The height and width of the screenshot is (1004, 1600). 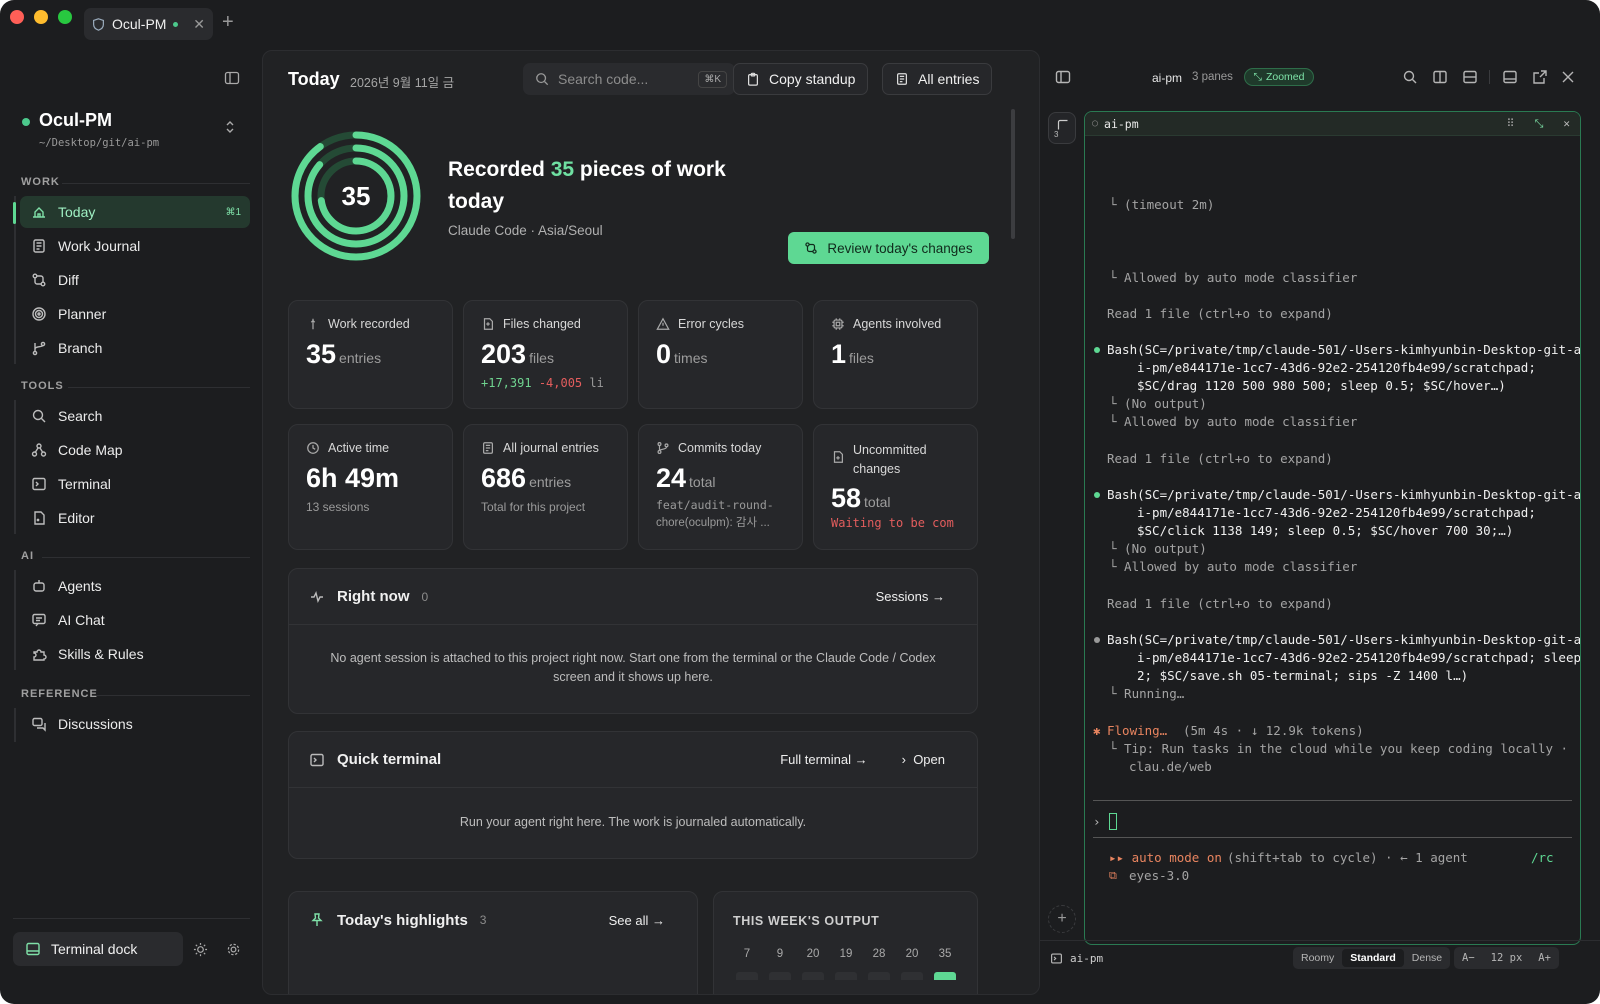 I want to click on panel-title: Today's highlights, so click(x=402, y=920).